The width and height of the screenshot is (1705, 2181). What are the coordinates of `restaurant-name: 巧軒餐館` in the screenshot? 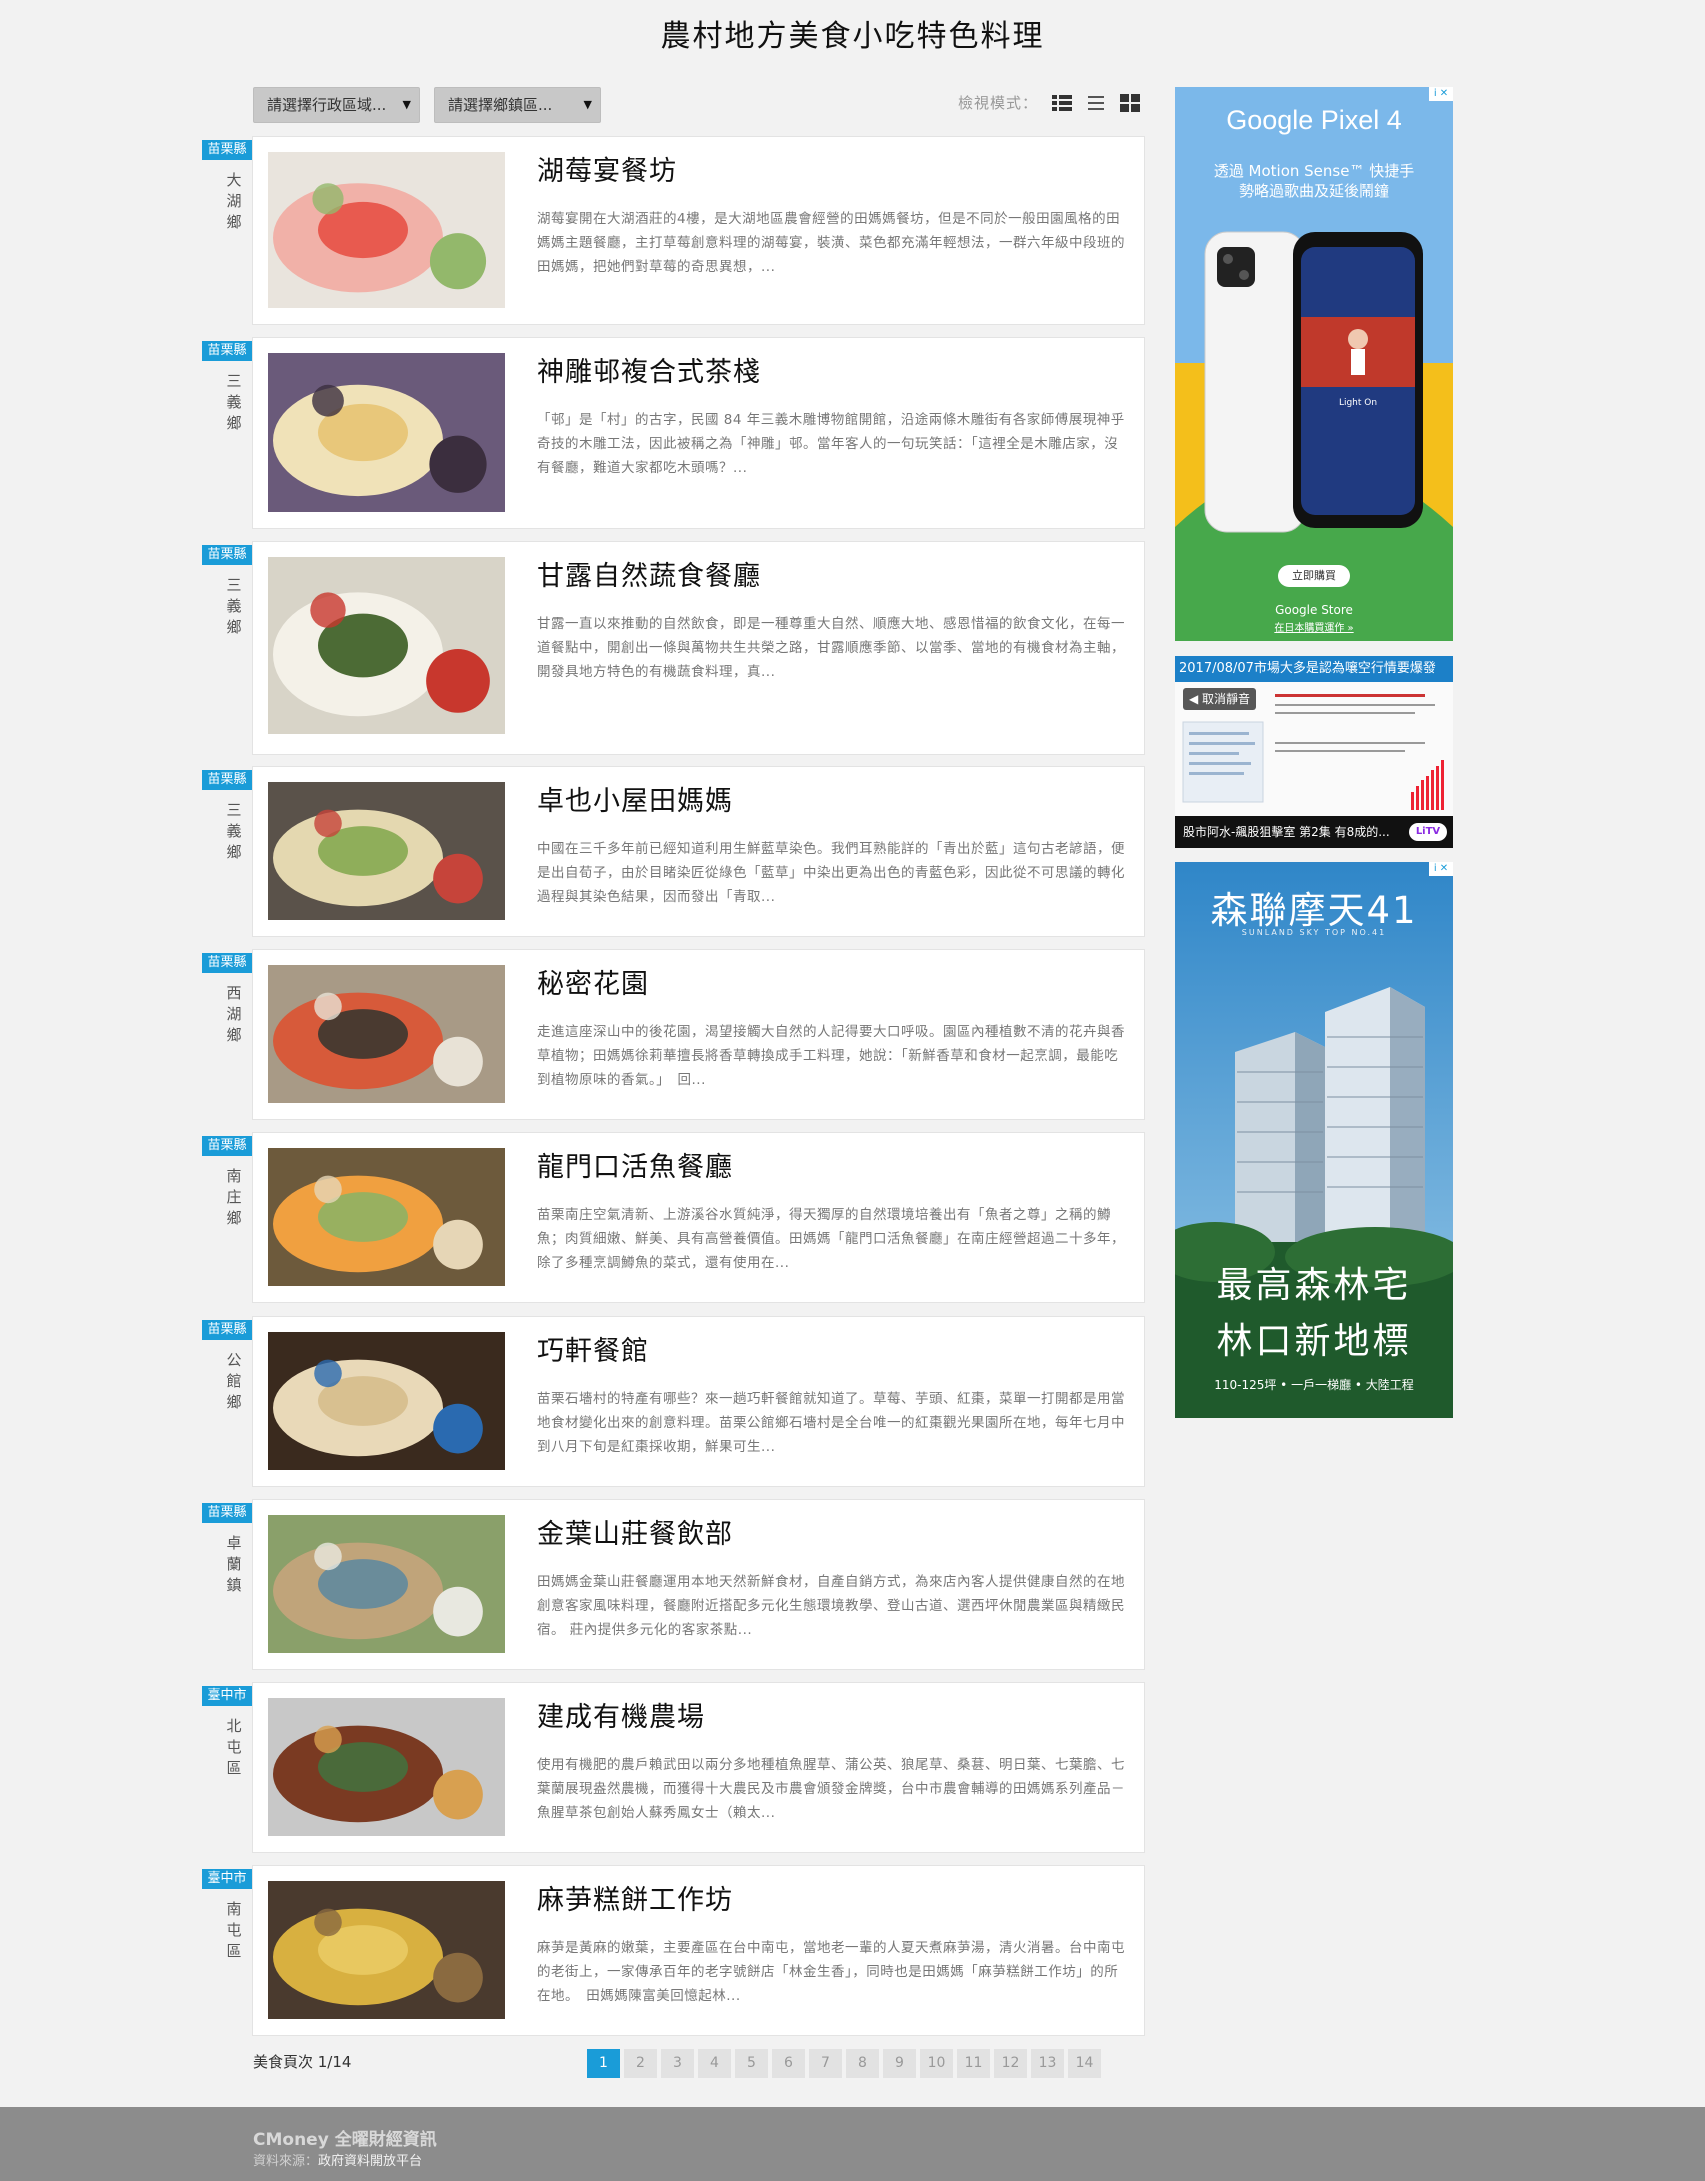 It's located at (593, 1352).